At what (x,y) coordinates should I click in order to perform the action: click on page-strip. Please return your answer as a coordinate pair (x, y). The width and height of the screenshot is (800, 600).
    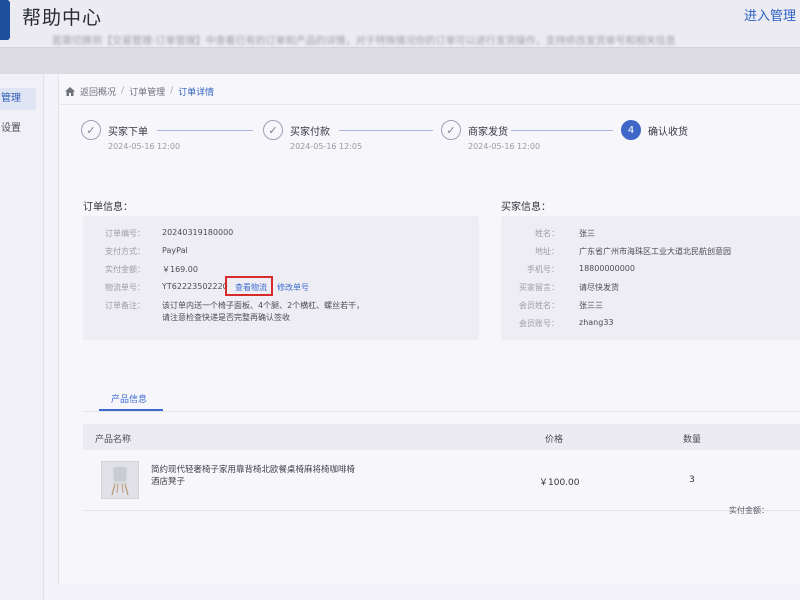
    Looking at the image, I should click on (400, 61).